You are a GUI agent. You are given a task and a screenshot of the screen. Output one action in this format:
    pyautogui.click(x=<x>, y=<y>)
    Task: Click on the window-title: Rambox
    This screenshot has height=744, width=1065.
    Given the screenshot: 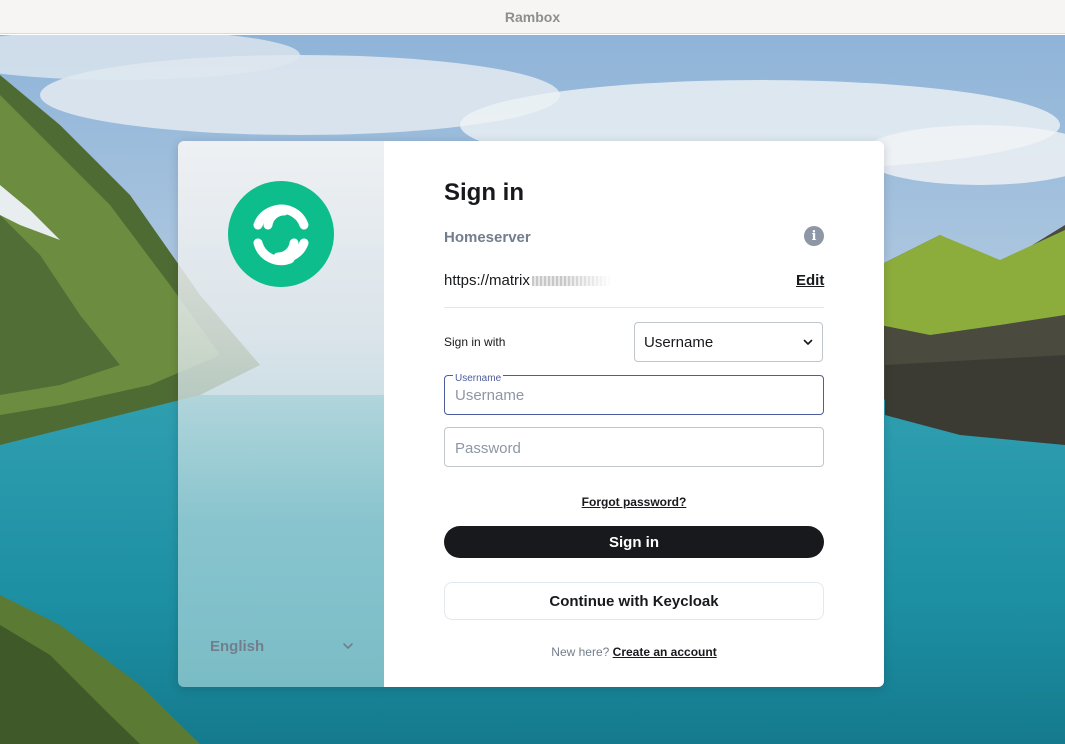 What is the action you would take?
    pyautogui.click(x=532, y=16)
    